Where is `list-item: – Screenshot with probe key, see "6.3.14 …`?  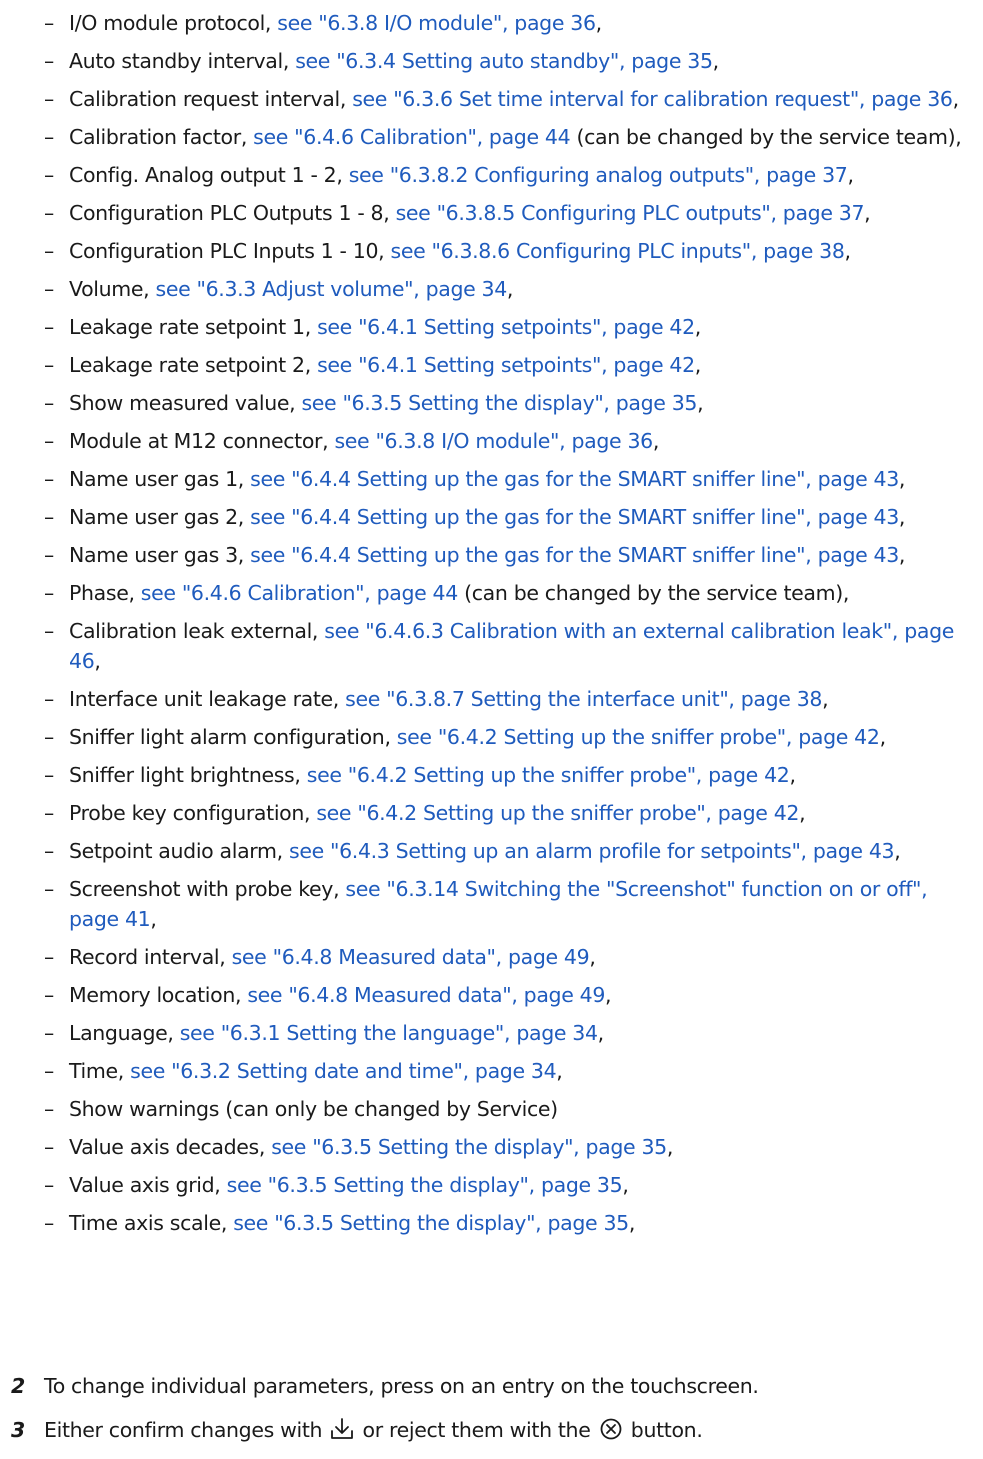
list-item: – Screenshot with probe key, see "6.3.14 … is located at coordinates (509, 904).